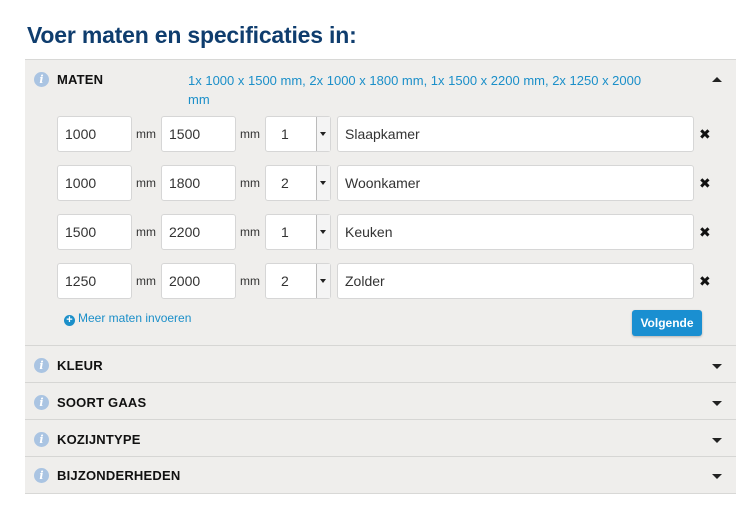 This screenshot has height=520, width=756. Describe the element at coordinates (94, 281) in the screenshot. I see `width-input: 1250` at that location.